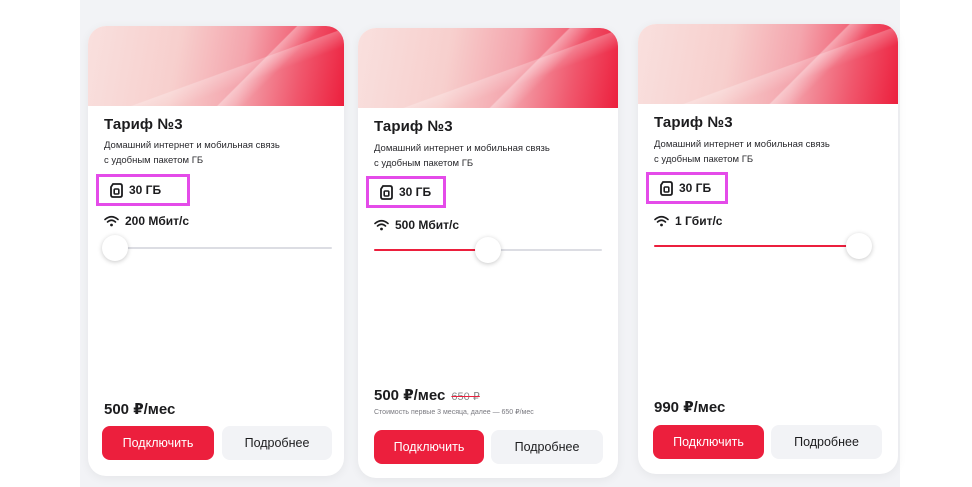 Image resolution: width=972 pixels, height=487 pixels. I want to click on tariff-price: 500 ₽/мес 650 ₽, so click(427, 395).